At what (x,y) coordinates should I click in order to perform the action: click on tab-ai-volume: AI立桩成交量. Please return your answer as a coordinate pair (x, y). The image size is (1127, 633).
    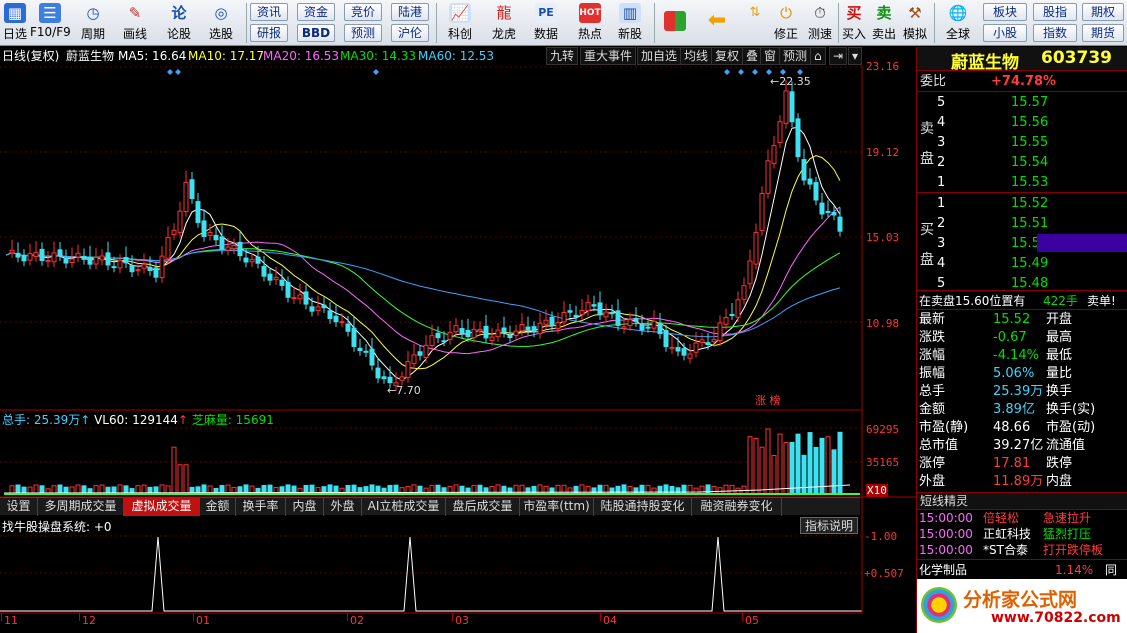
    Looking at the image, I should click on (404, 507).